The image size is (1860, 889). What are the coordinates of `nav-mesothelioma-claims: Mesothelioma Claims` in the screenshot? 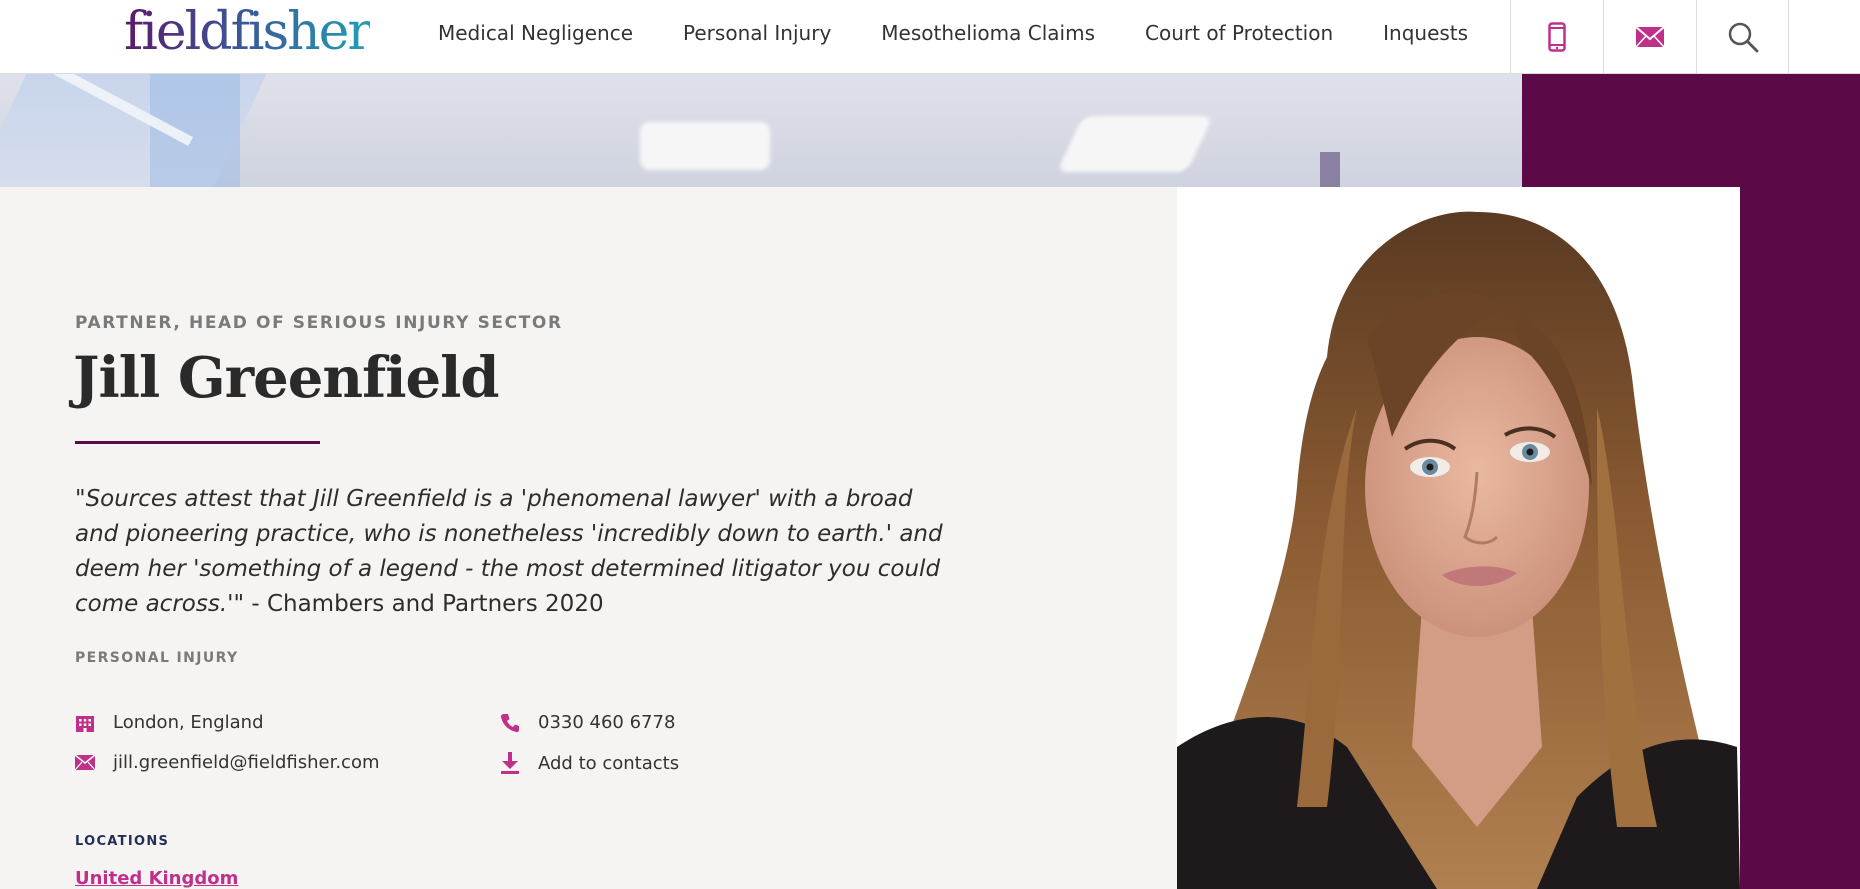 It's located at (988, 33).